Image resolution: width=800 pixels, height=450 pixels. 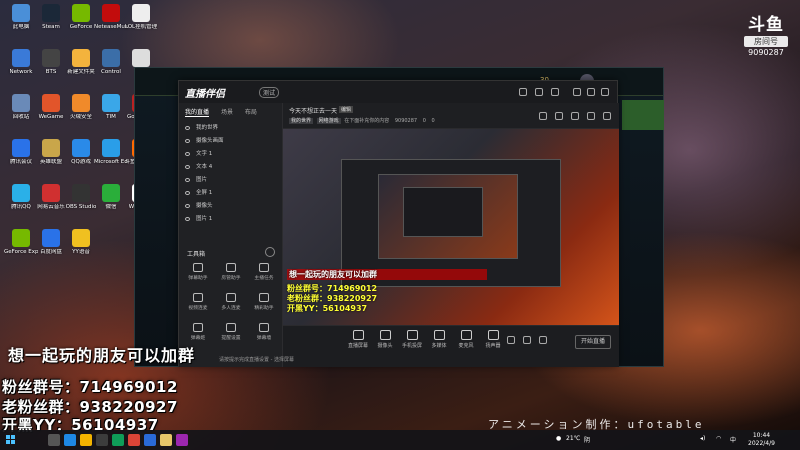 I want to click on desktop-icon: 微信, so click(x=111, y=197).